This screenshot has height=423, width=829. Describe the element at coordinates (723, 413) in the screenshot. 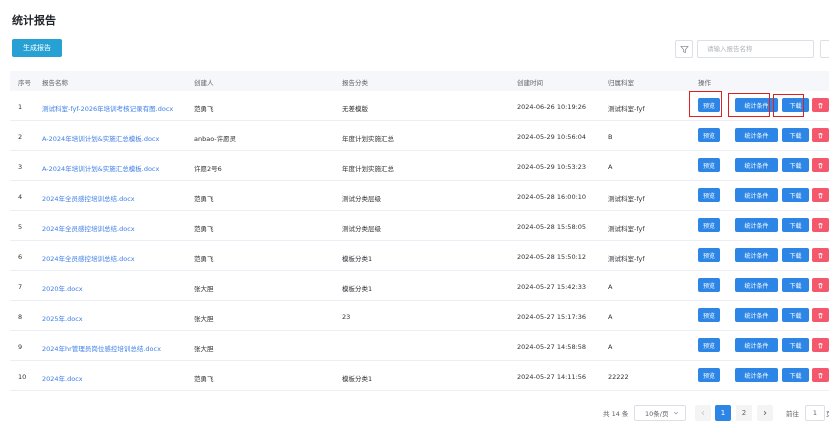

I see `page-button-1: 1` at that location.